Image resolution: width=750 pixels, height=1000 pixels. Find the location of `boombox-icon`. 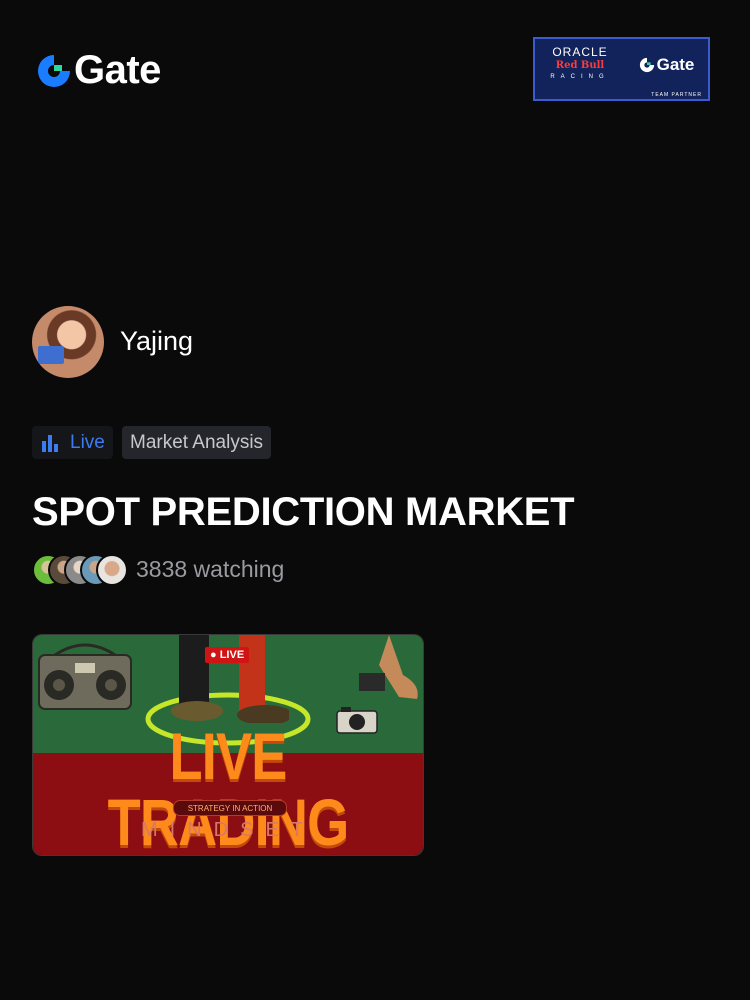

boombox-icon is located at coordinates (85, 676).